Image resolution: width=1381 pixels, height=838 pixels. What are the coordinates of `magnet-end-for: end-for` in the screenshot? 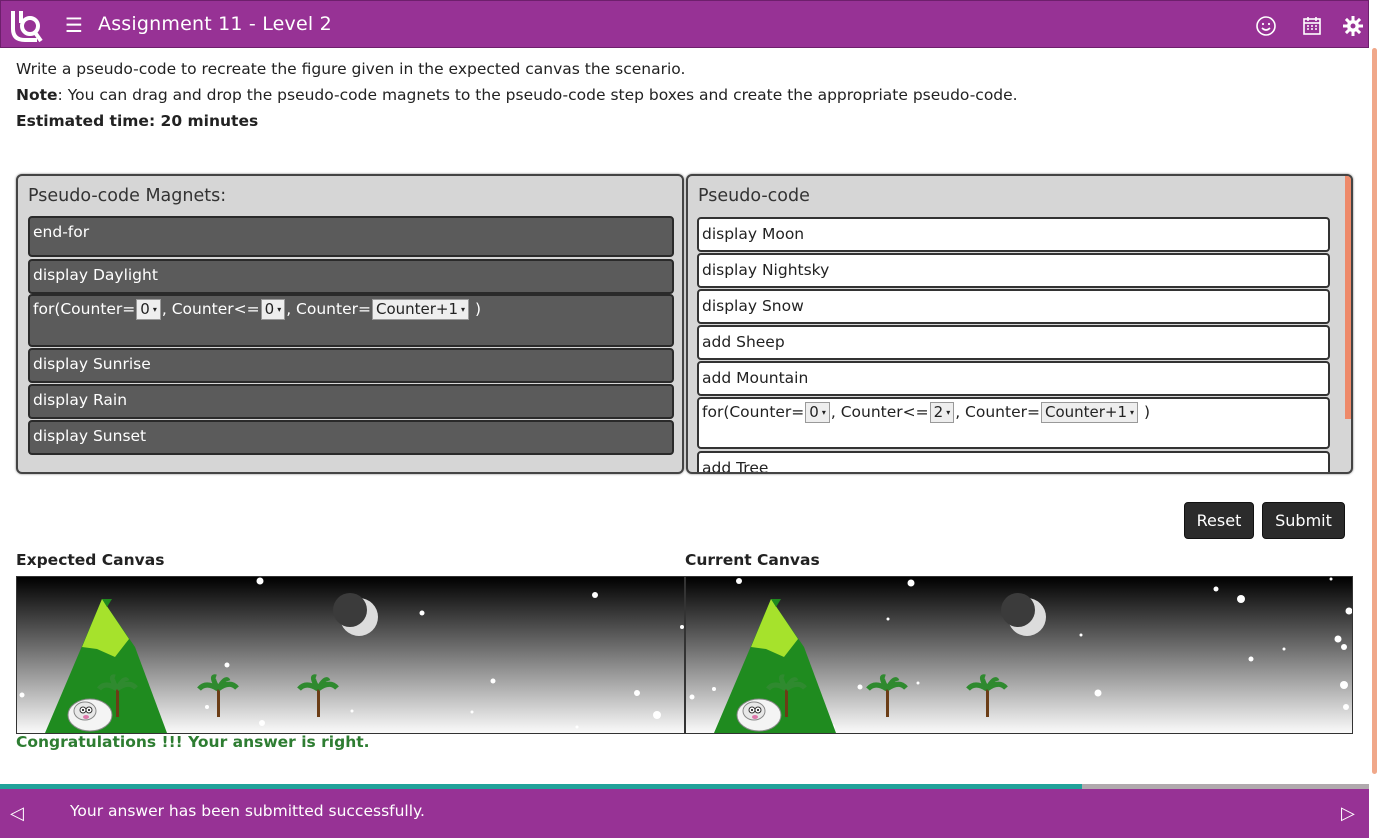 It's located at (351, 236).